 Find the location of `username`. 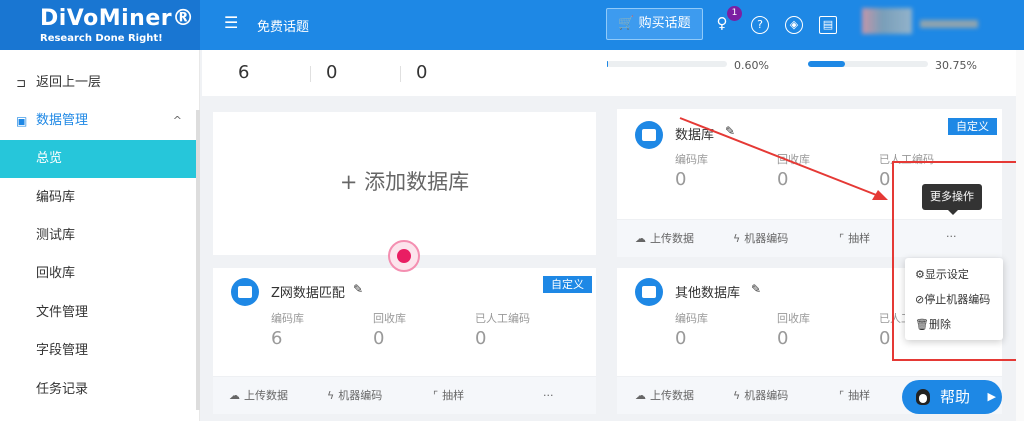

username is located at coordinates (949, 24).